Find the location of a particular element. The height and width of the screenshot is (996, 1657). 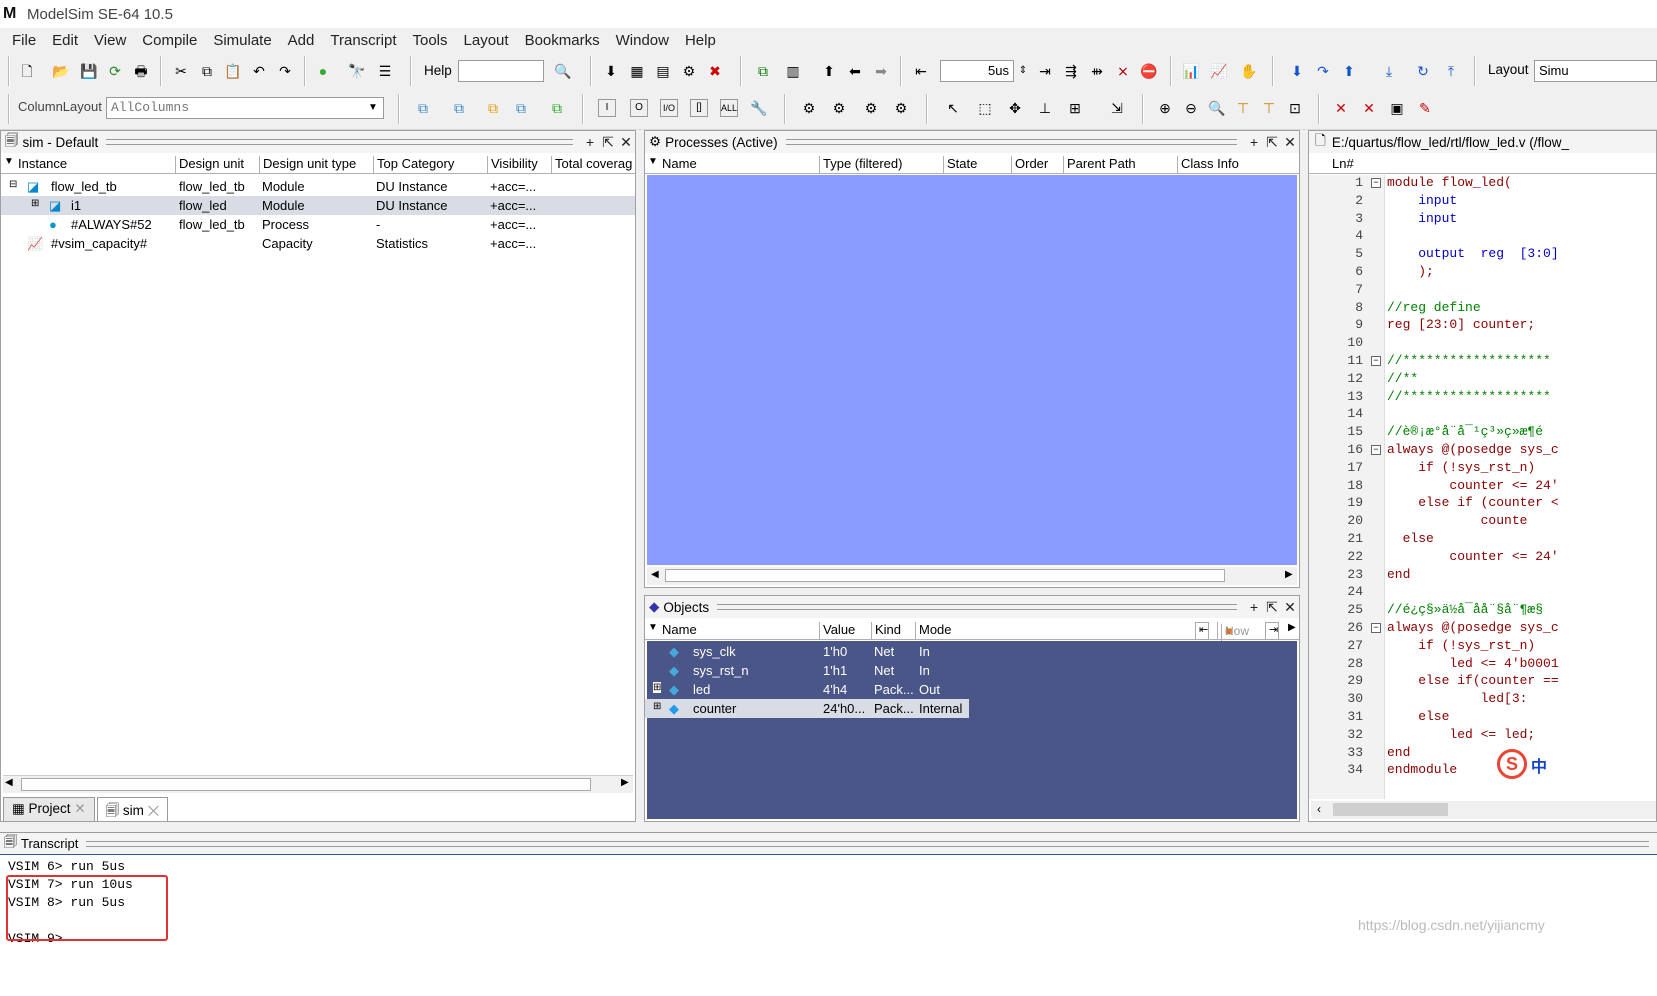

zoom-out-icon: ⊖ is located at coordinates (1191, 108).